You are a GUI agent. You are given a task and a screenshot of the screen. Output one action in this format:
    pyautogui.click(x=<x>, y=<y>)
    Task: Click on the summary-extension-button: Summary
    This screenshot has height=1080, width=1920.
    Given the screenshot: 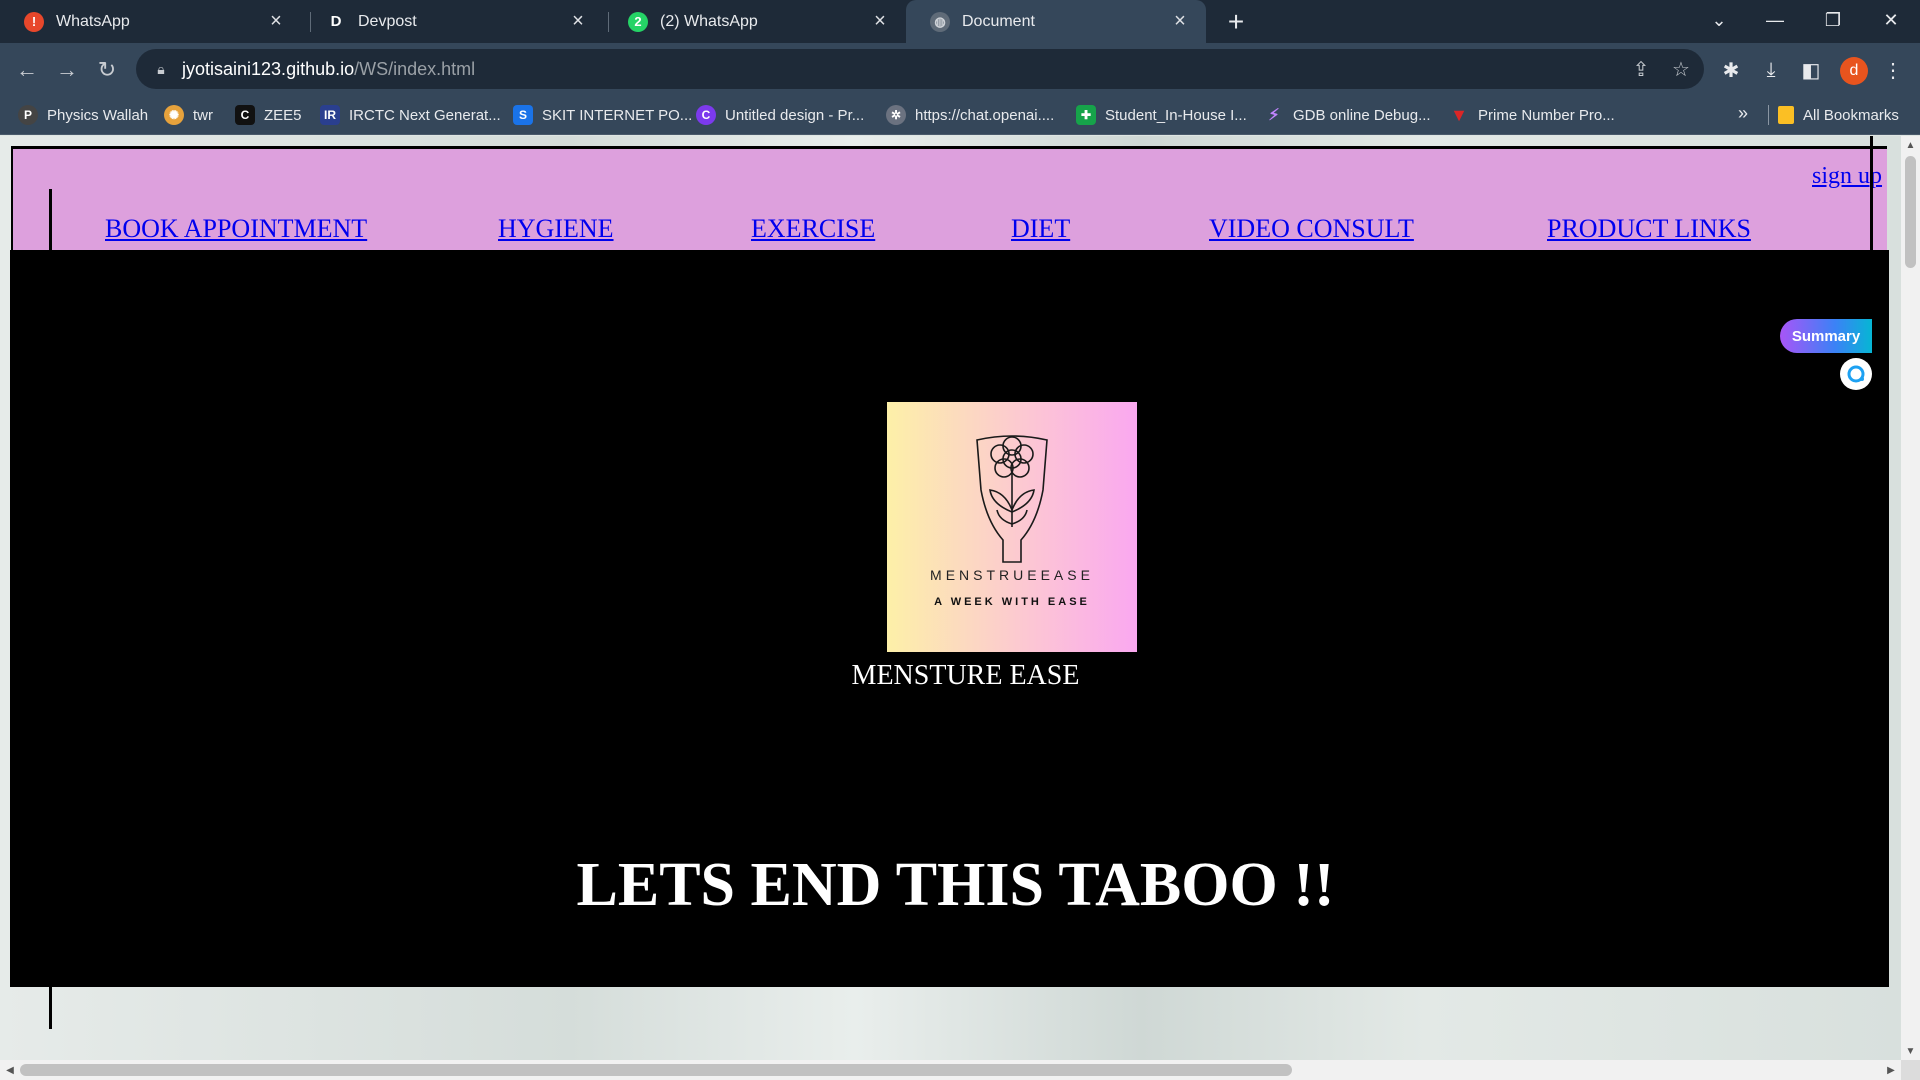 What is the action you would take?
    pyautogui.click(x=1826, y=336)
    